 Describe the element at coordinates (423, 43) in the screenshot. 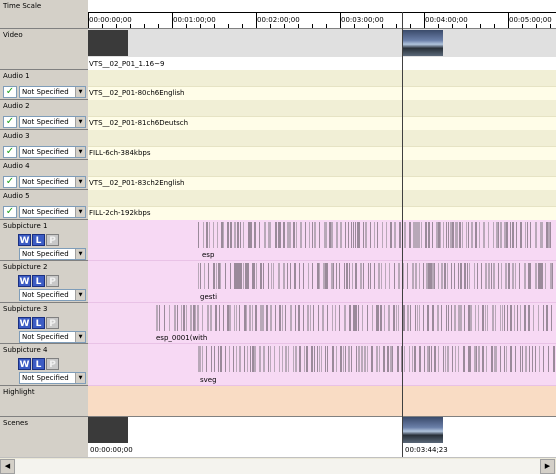

I see `video-thumbnail-chapter` at that location.